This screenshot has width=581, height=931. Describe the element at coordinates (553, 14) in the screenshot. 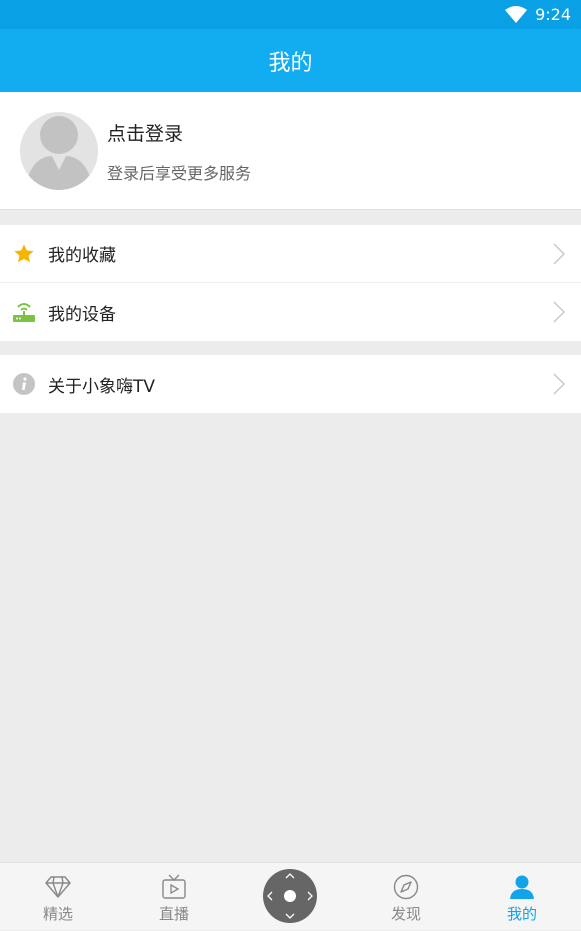

I see `status-time: 9:24` at that location.